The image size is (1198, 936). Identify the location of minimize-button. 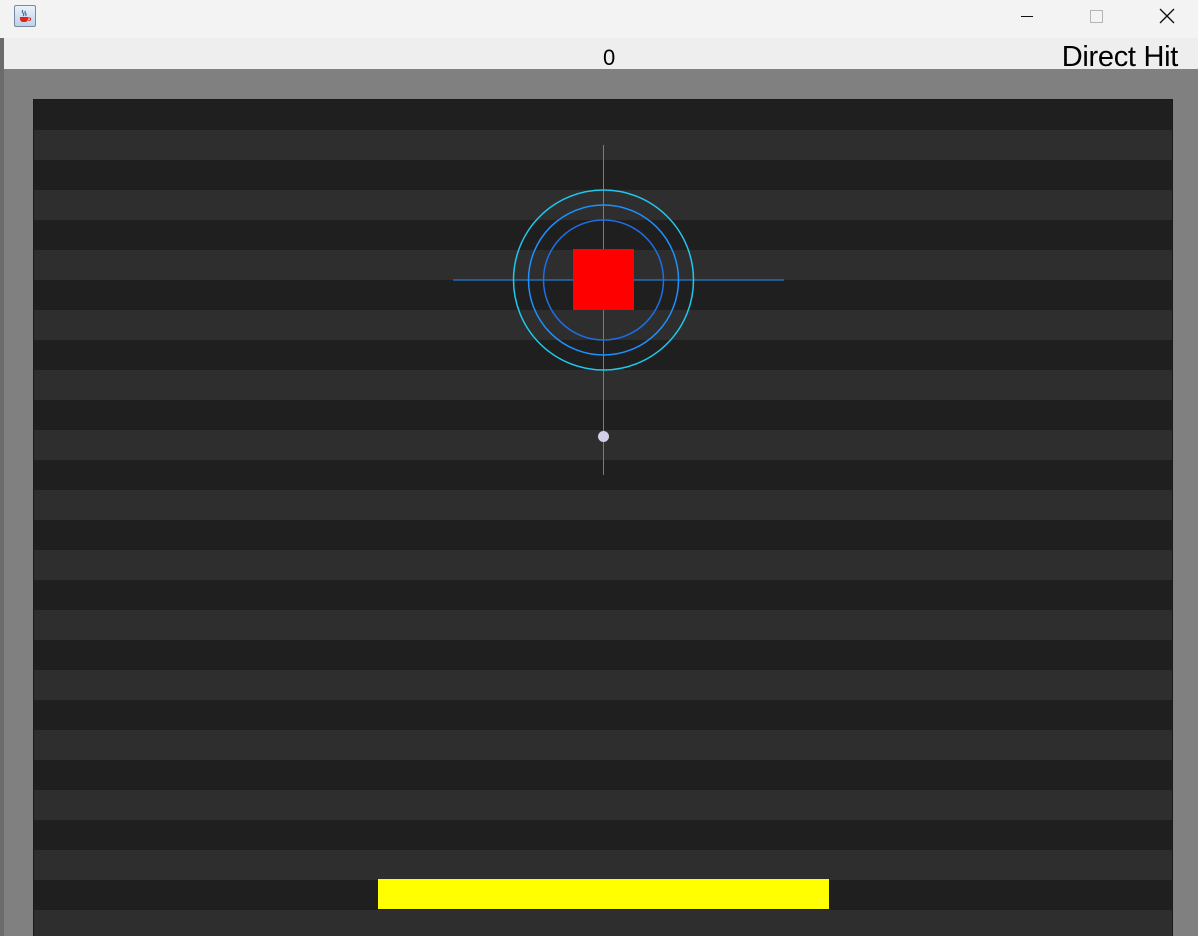
(1028, 16).